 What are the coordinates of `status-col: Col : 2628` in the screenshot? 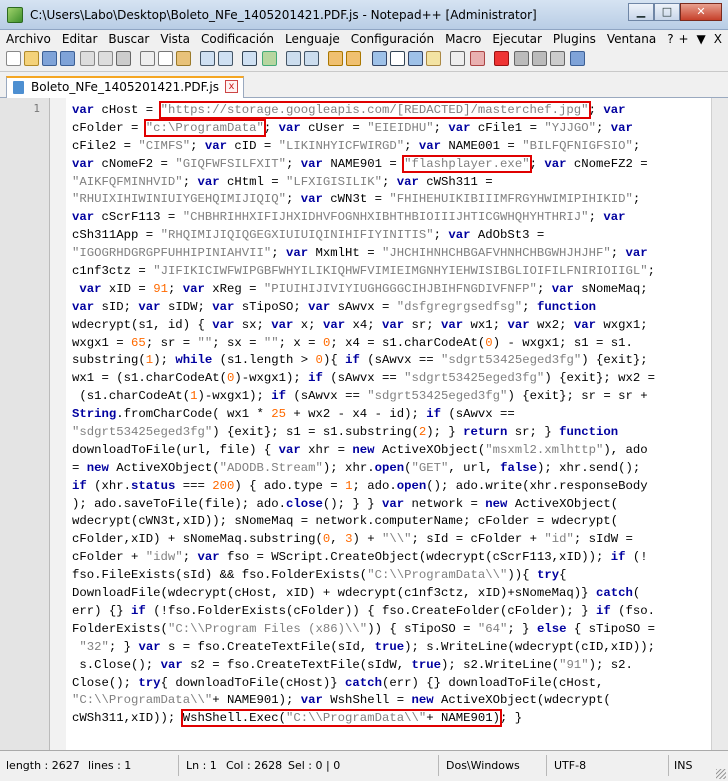 It's located at (254, 765).